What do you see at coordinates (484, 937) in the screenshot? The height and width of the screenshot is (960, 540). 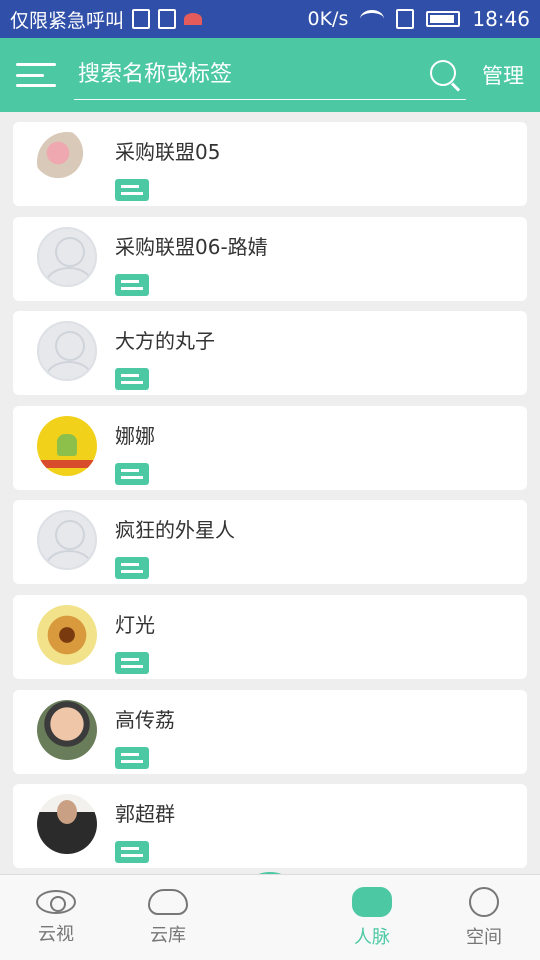 I see `nav-label: 空间` at bounding box center [484, 937].